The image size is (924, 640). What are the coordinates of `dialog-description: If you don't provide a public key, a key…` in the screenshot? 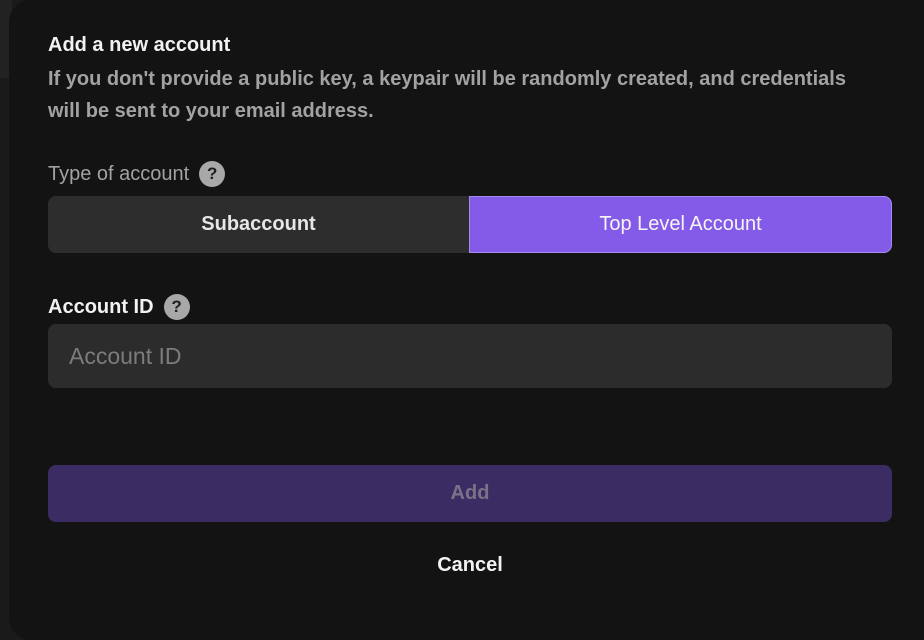 It's located at (447, 95).